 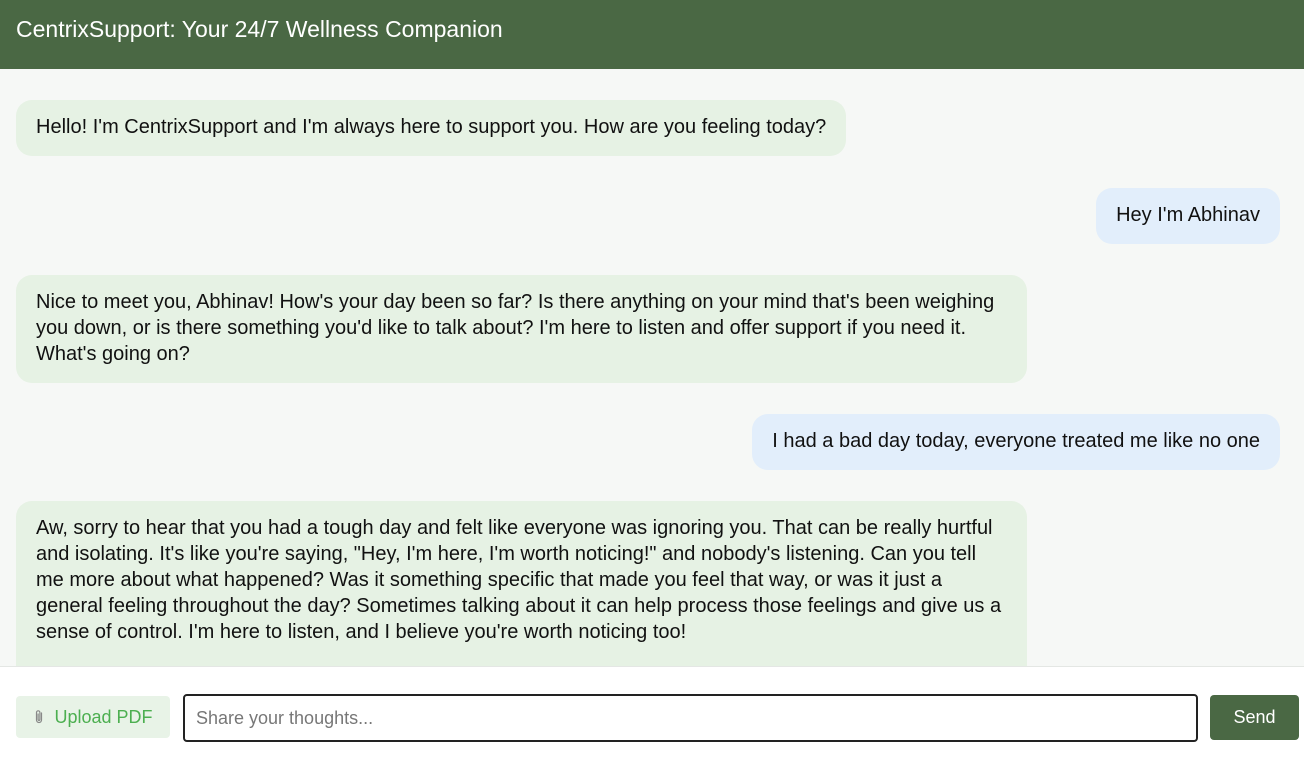 I want to click on message-input, so click(x=690, y=718).